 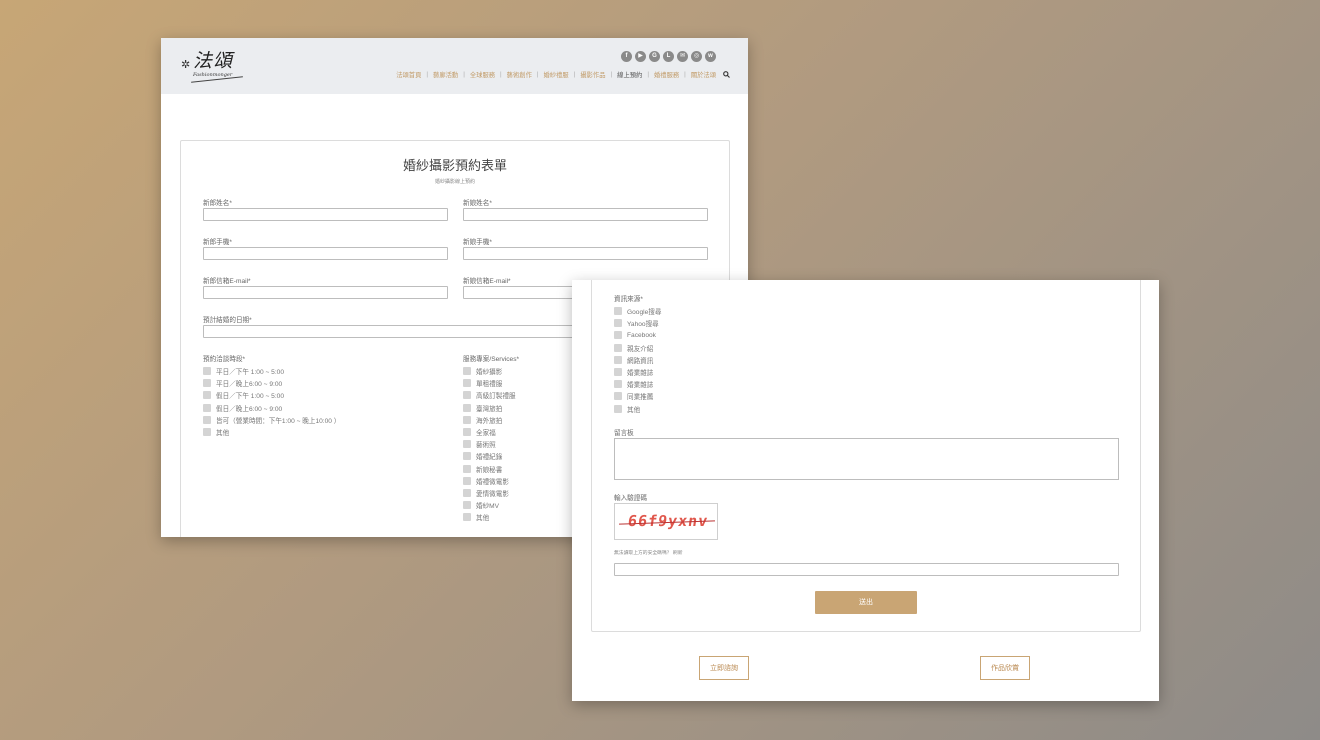 I want to click on service-option: 婚禮微電影, so click(x=489, y=481).